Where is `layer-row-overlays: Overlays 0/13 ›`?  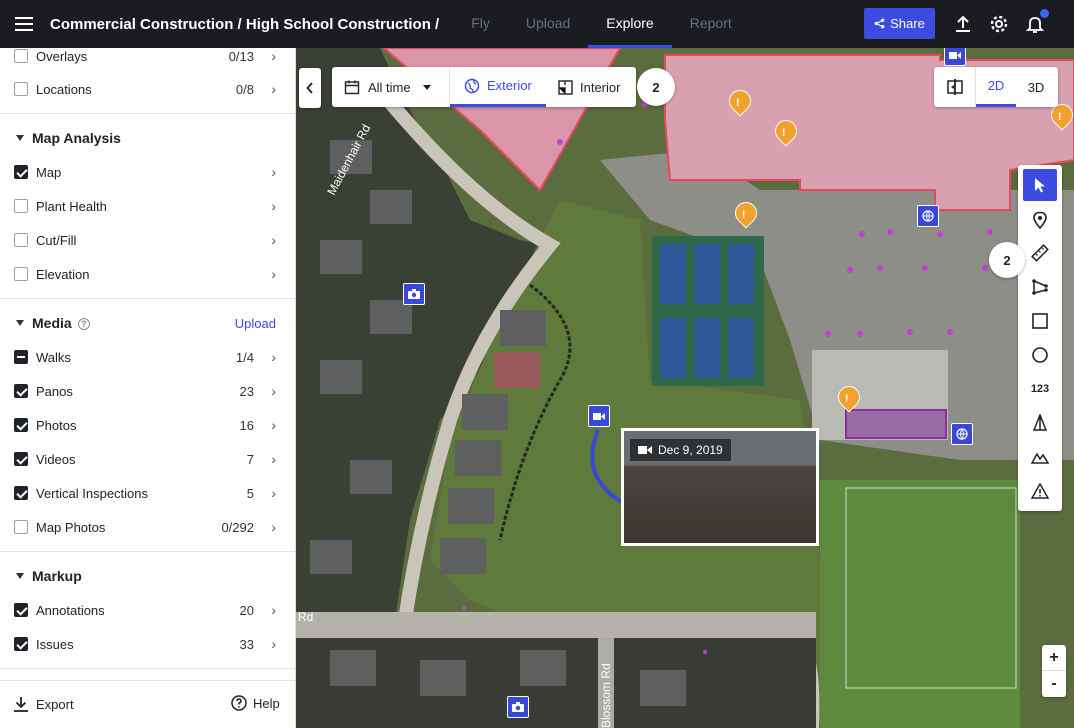
layer-row-overlays: Overlays 0/13 › is located at coordinates (147, 60).